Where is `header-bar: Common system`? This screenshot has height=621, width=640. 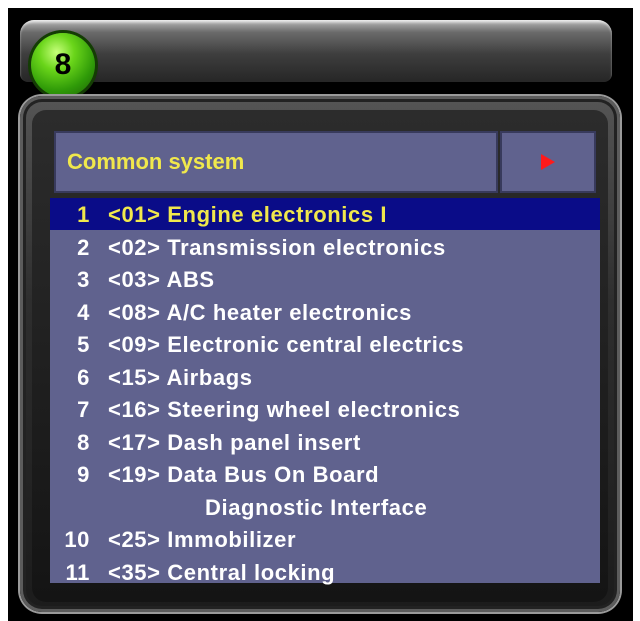
header-bar: Common system is located at coordinates (276, 162).